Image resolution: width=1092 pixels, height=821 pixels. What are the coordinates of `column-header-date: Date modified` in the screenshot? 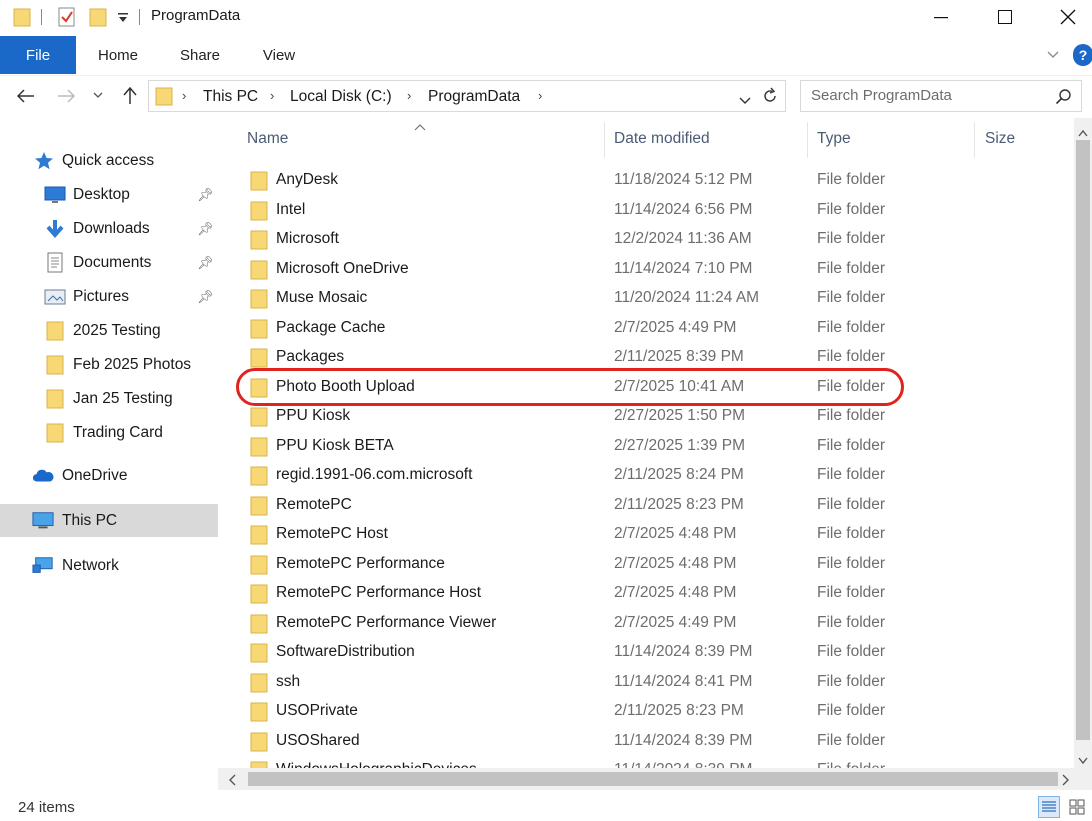 It's located at (709, 139).